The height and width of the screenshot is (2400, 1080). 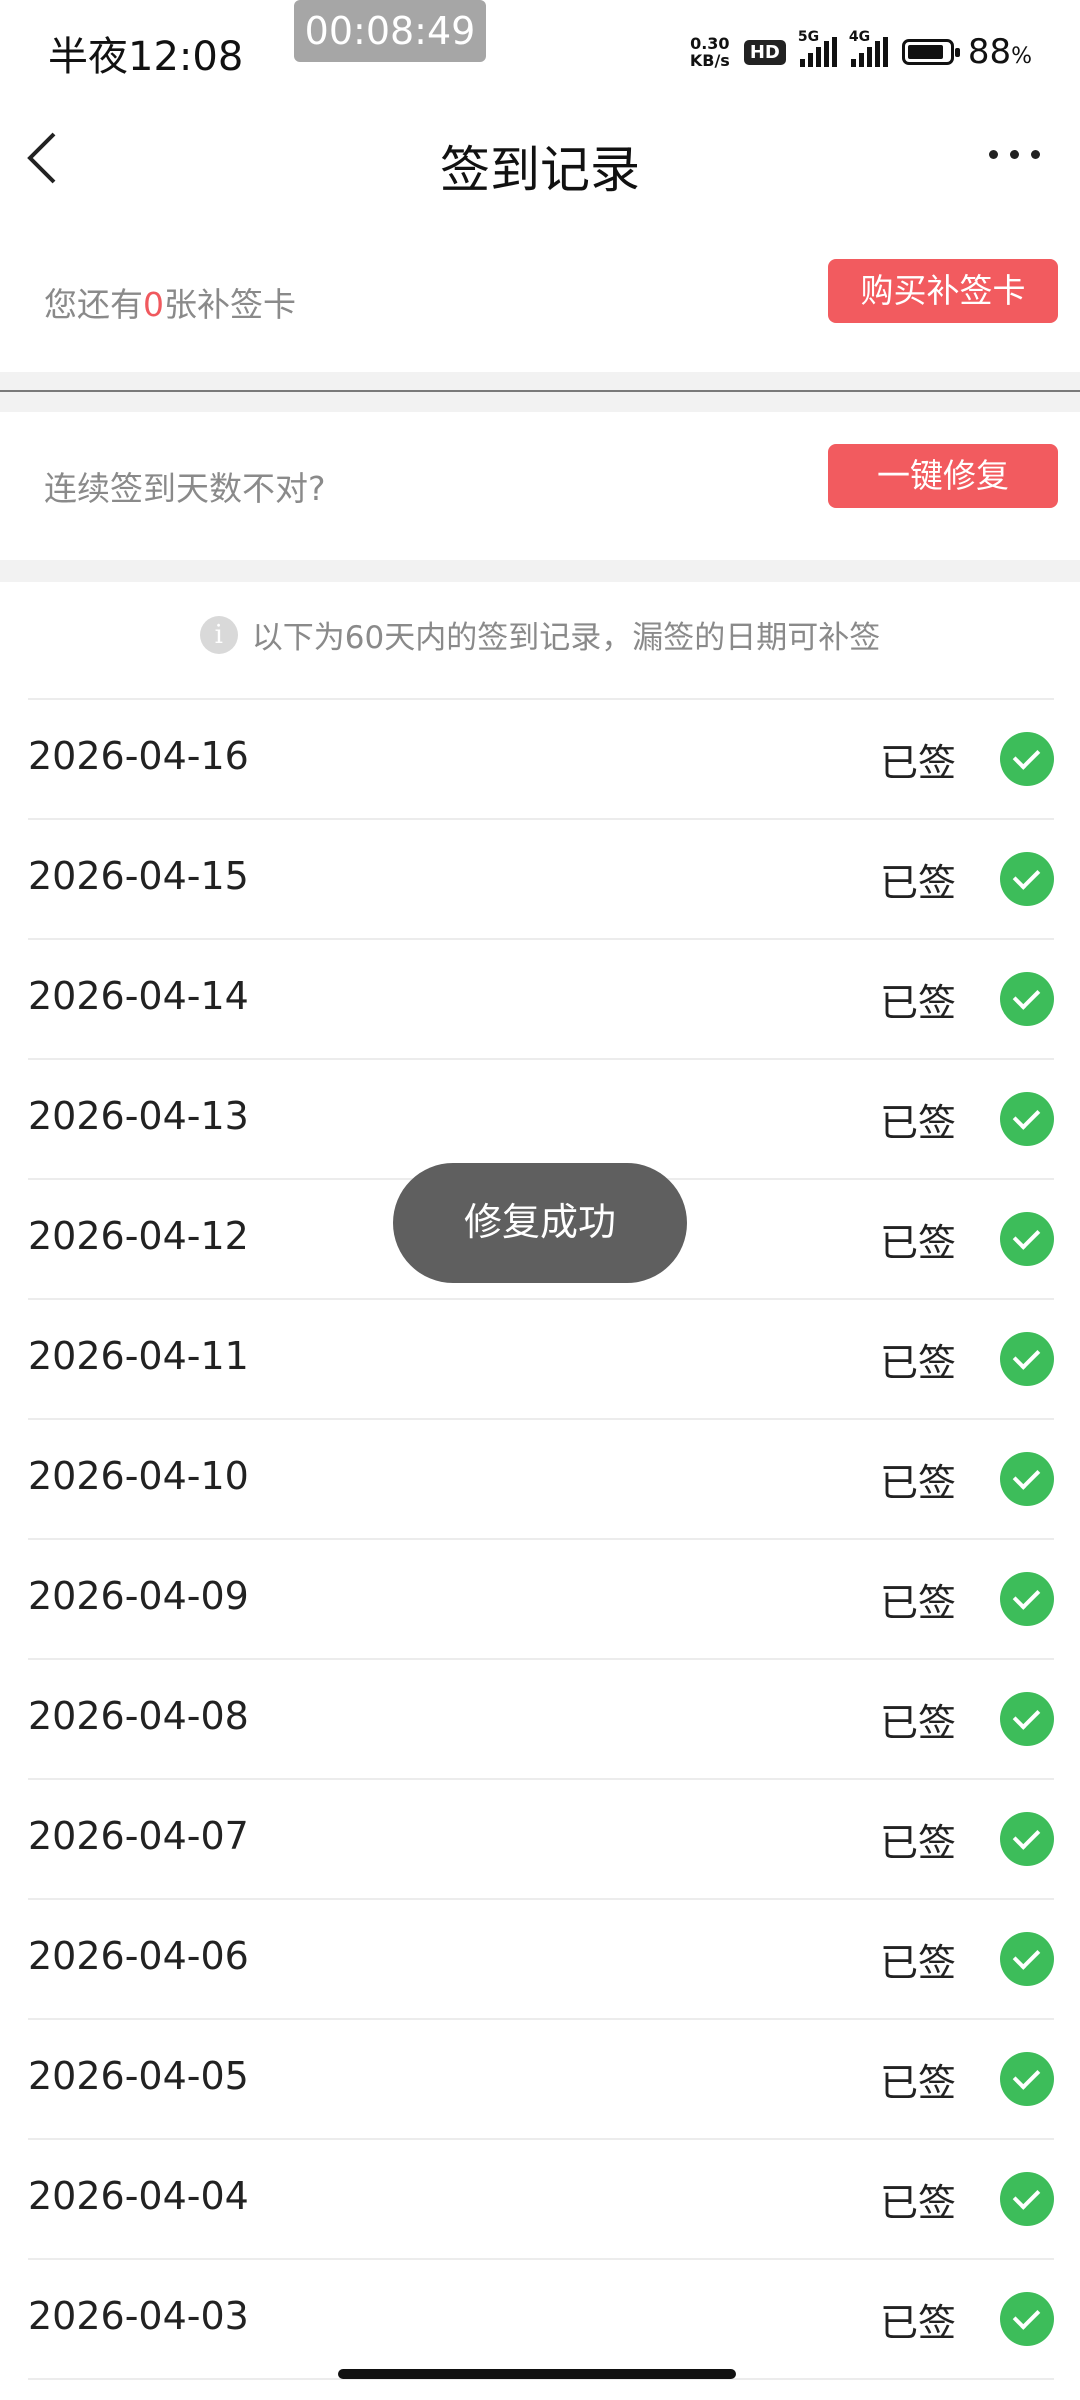 What do you see at coordinates (138, 2196) in the screenshot?
I see `record-date: 2026-04-04` at bounding box center [138, 2196].